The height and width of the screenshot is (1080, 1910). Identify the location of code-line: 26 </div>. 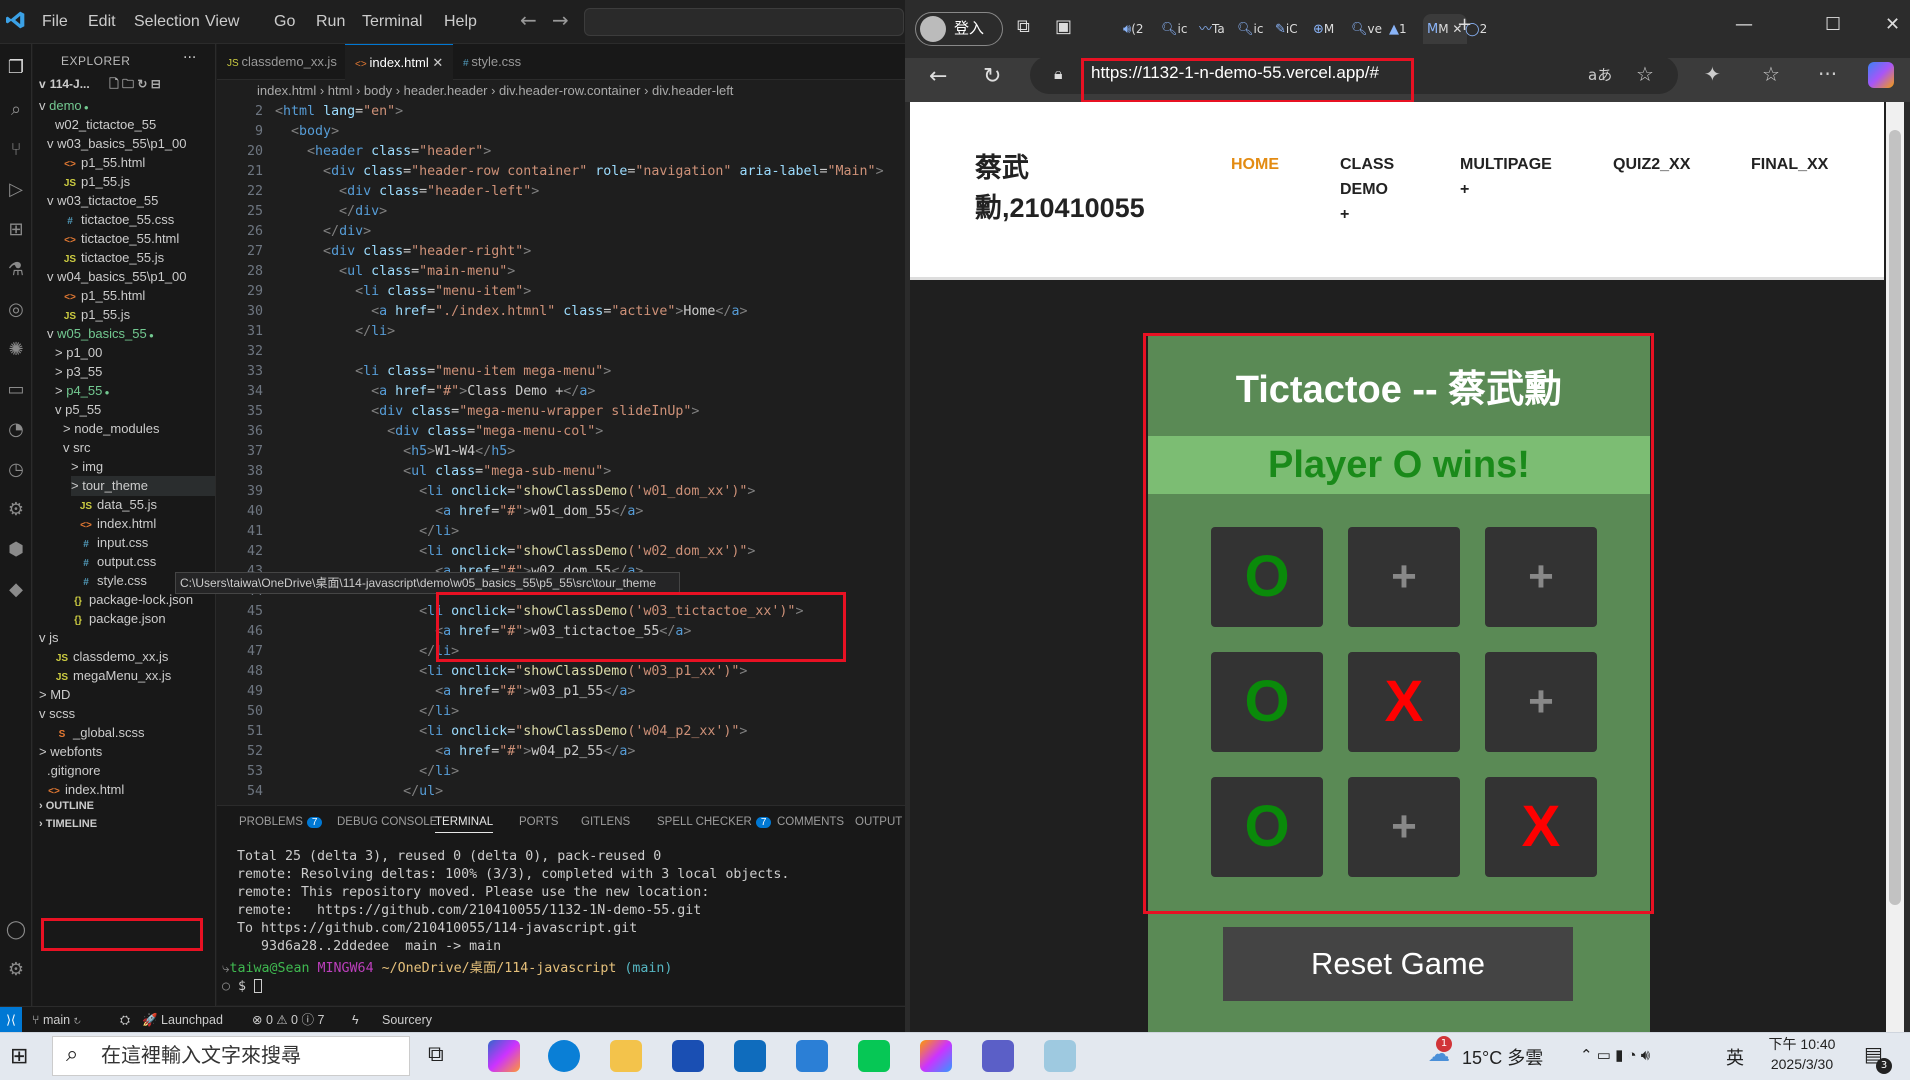
(561, 232).